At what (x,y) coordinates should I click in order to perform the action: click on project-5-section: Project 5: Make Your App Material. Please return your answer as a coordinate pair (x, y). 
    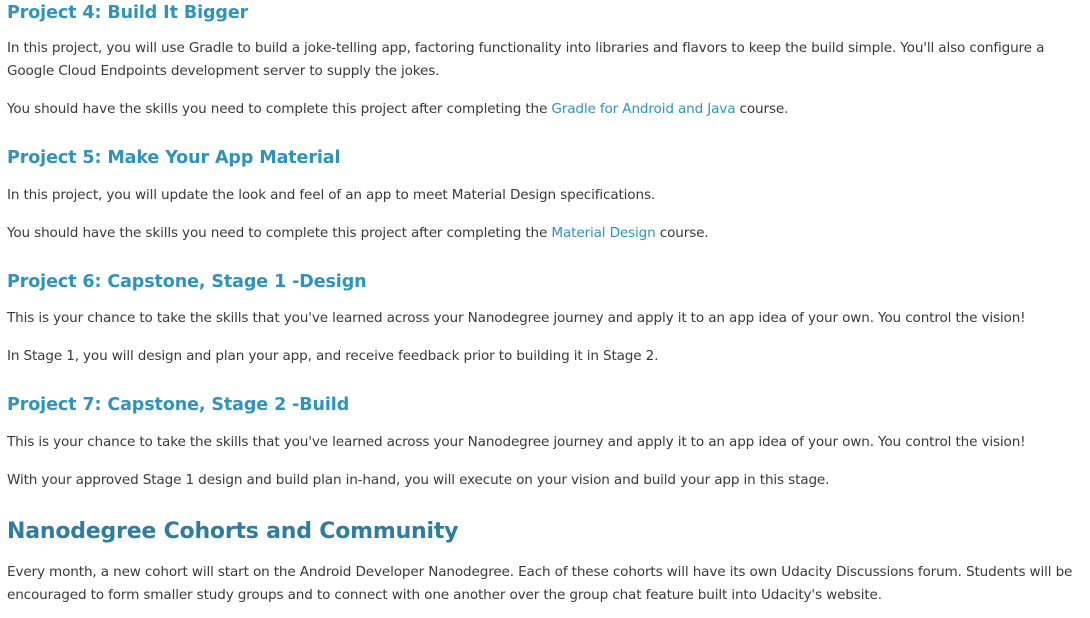
    Looking at the image, I should click on (543, 158).